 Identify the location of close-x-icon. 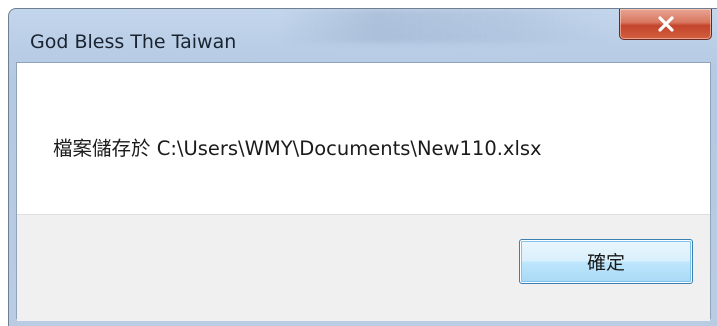
(665, 24).